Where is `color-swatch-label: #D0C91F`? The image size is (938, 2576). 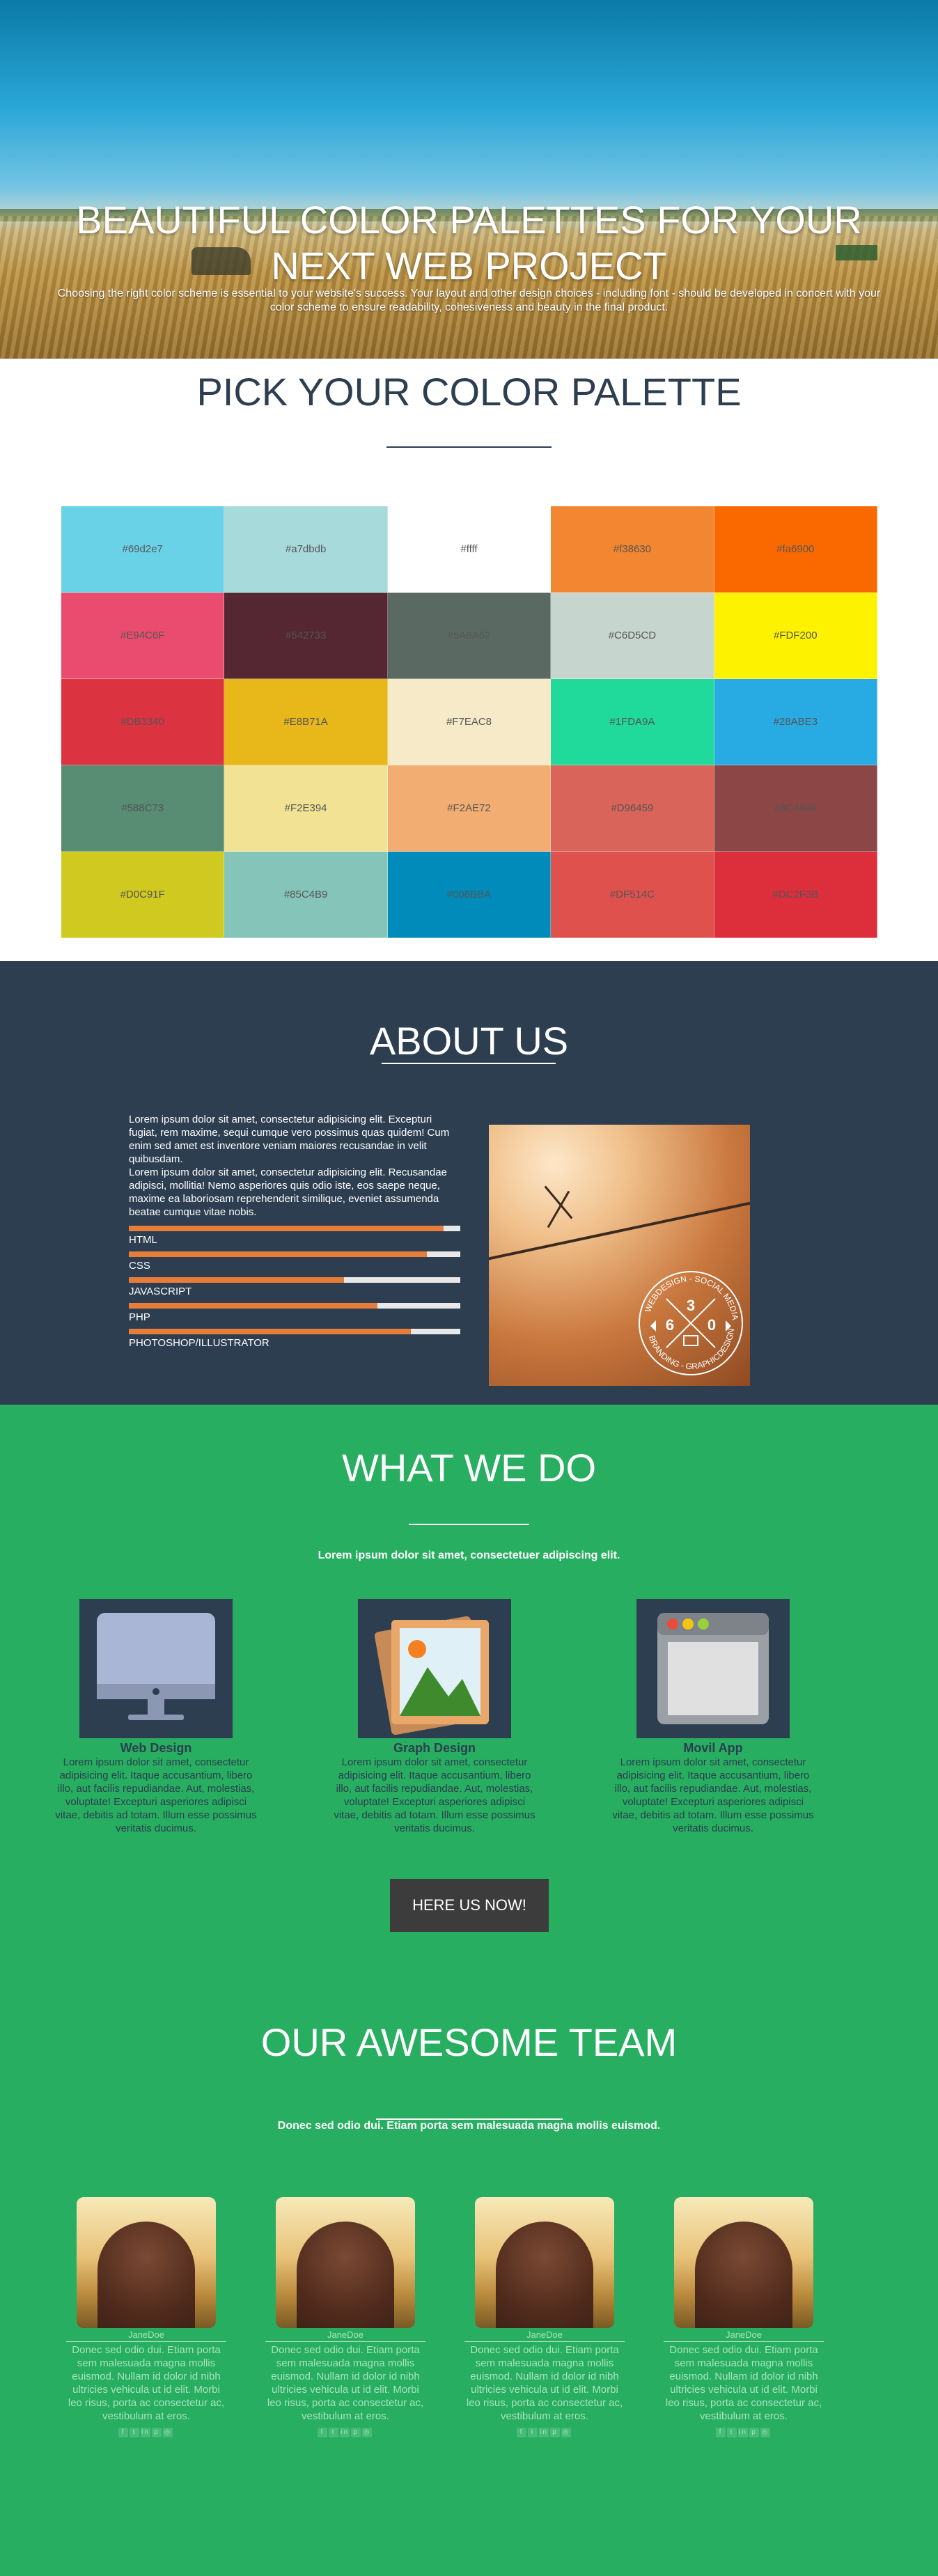 color-swatch-label: #D0C91F is located at coordinates (142, 895).